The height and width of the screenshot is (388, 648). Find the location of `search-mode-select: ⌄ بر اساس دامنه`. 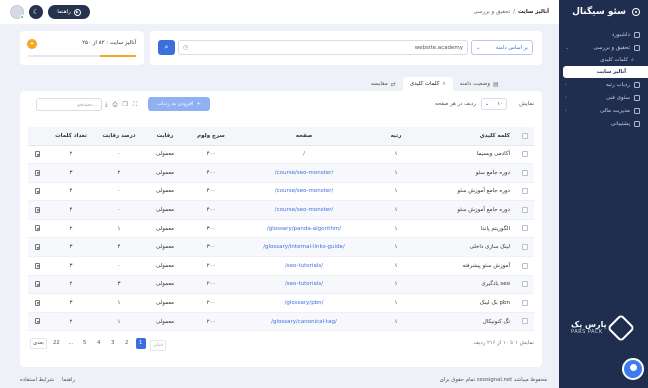

search-mode-select: ⌄ بر اساس دامنه is located at coordinates (502, 47).